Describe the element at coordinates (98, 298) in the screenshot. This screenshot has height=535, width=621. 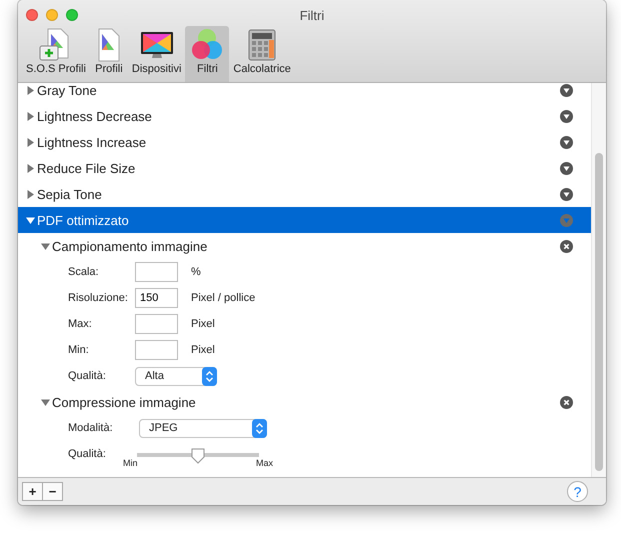
I see `field-label: Risoluzione:` at that location.